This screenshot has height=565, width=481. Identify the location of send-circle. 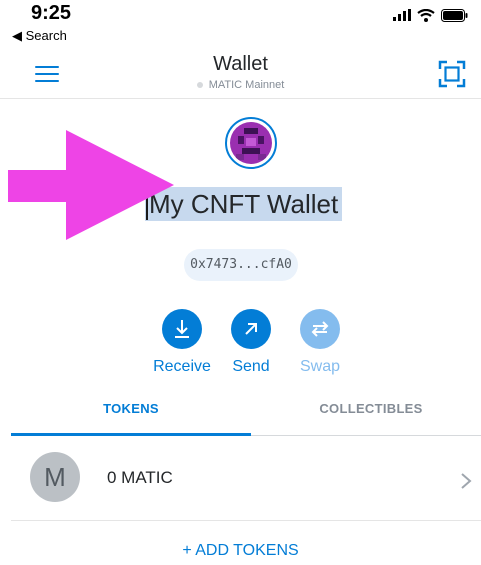
(251, 329).